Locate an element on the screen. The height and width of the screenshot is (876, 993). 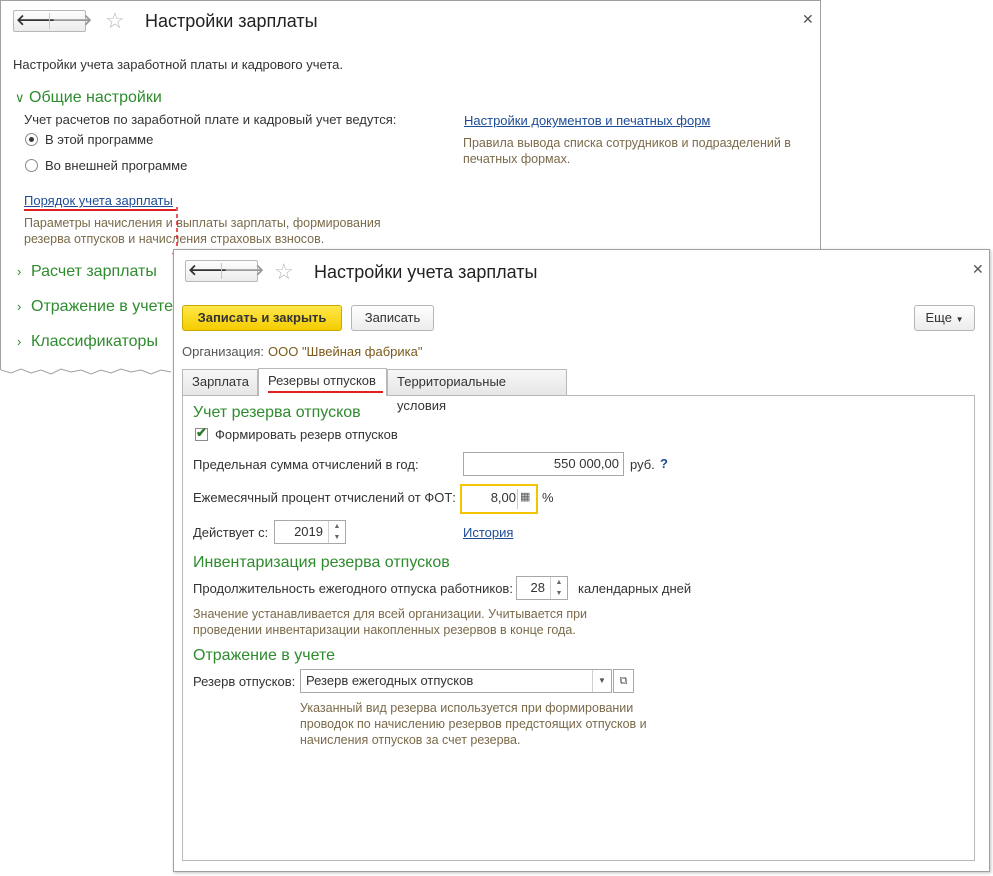
chevron-down-icon: ∨ is located at coordinates (20, 97).